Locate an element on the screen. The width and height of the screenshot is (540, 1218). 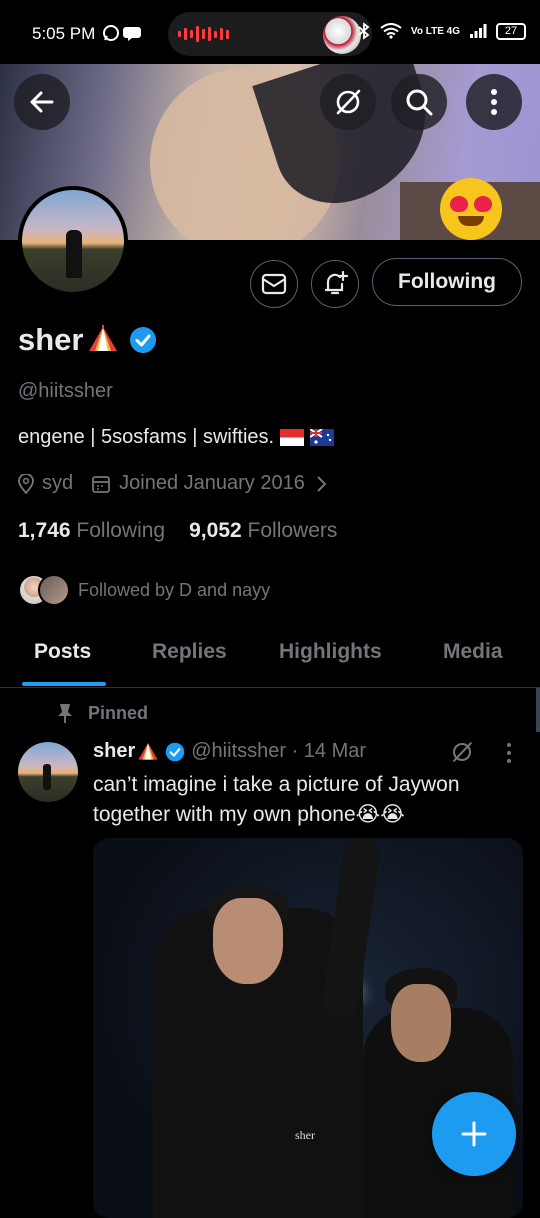
more-options-button is located at coordinates (494, 102).